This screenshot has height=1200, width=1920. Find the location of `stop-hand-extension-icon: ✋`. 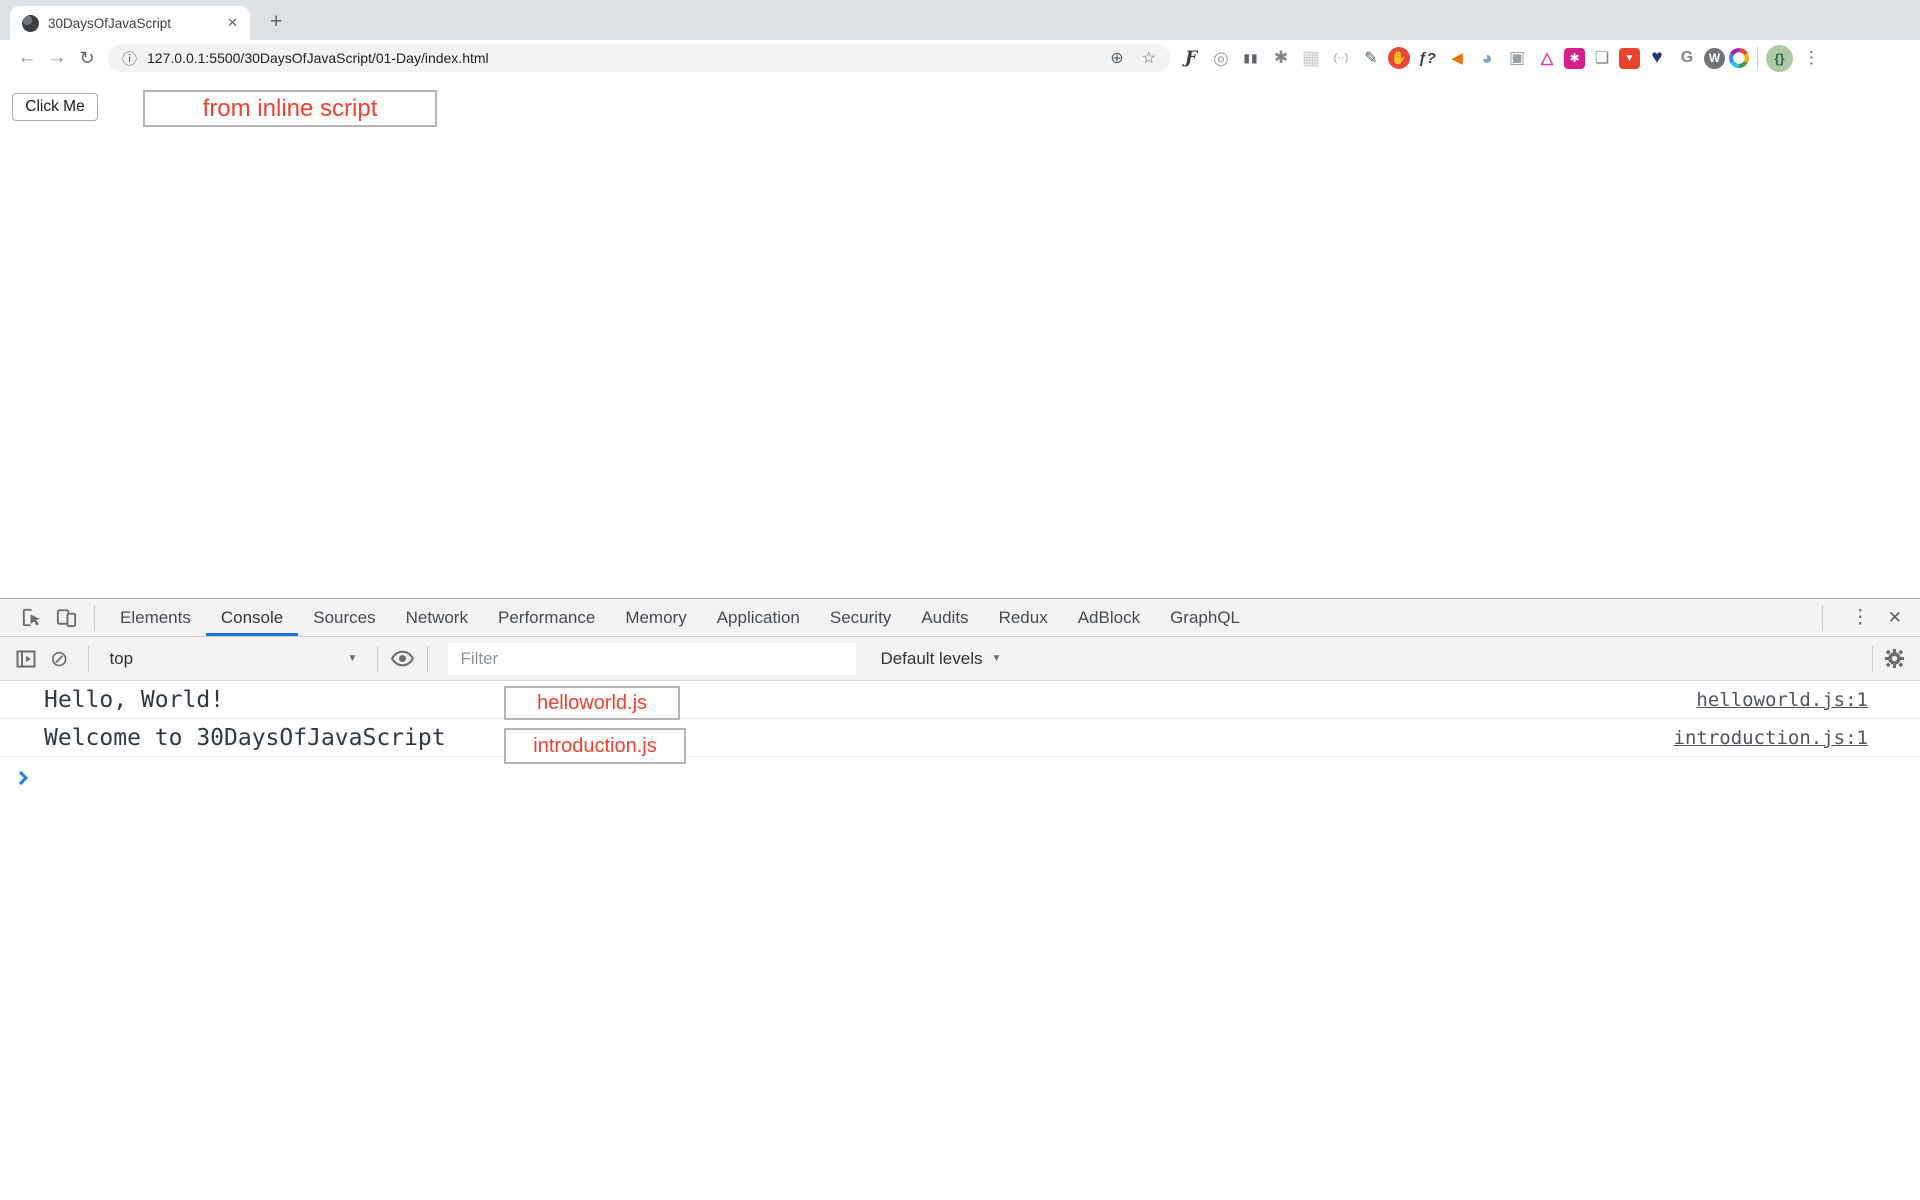

stop-hand-extension-icon: ✋ is located at coordinates (1399, 58).